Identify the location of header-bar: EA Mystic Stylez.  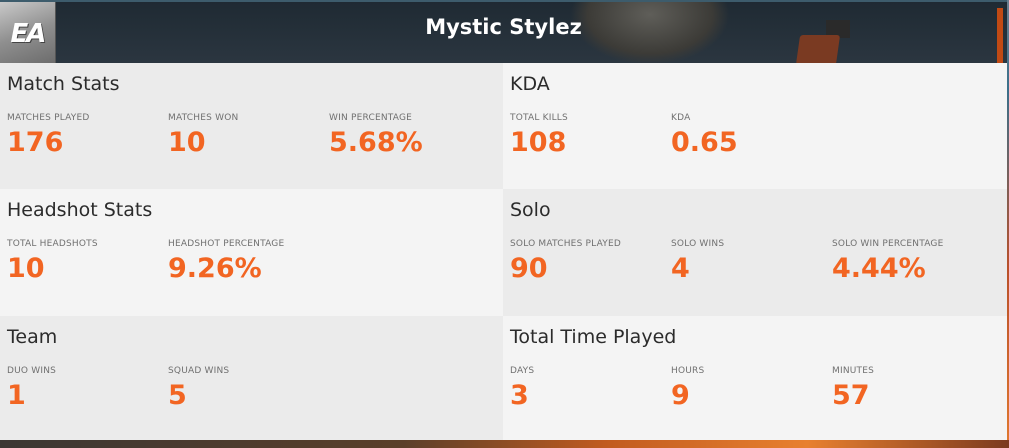
(503, 32).